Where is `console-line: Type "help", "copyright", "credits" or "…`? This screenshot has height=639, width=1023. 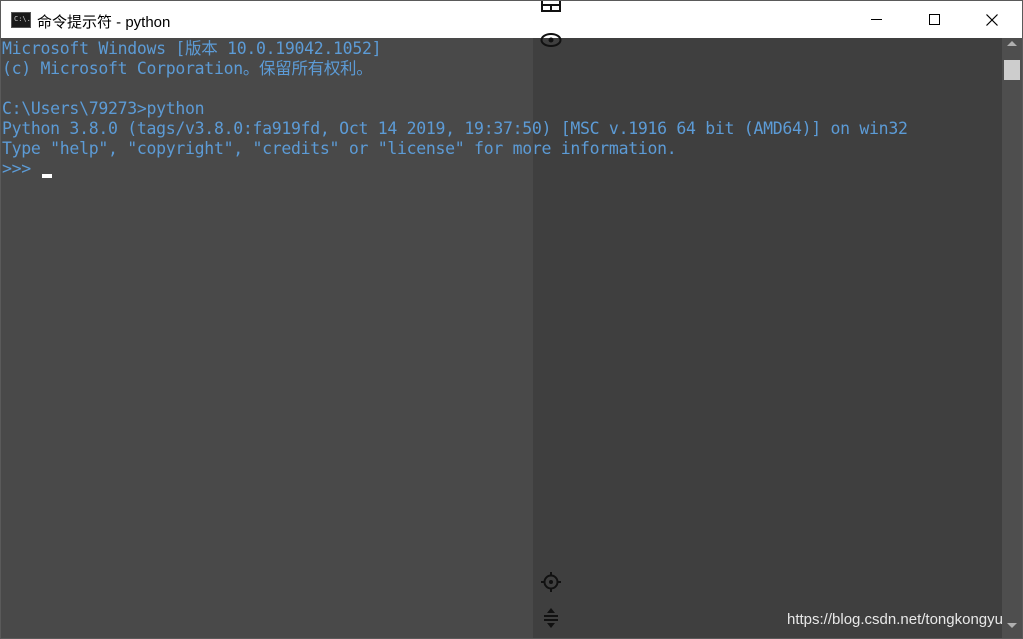
console-line: Type "help", "copyright", "credits" or "… is located at coordinates (339, 148).